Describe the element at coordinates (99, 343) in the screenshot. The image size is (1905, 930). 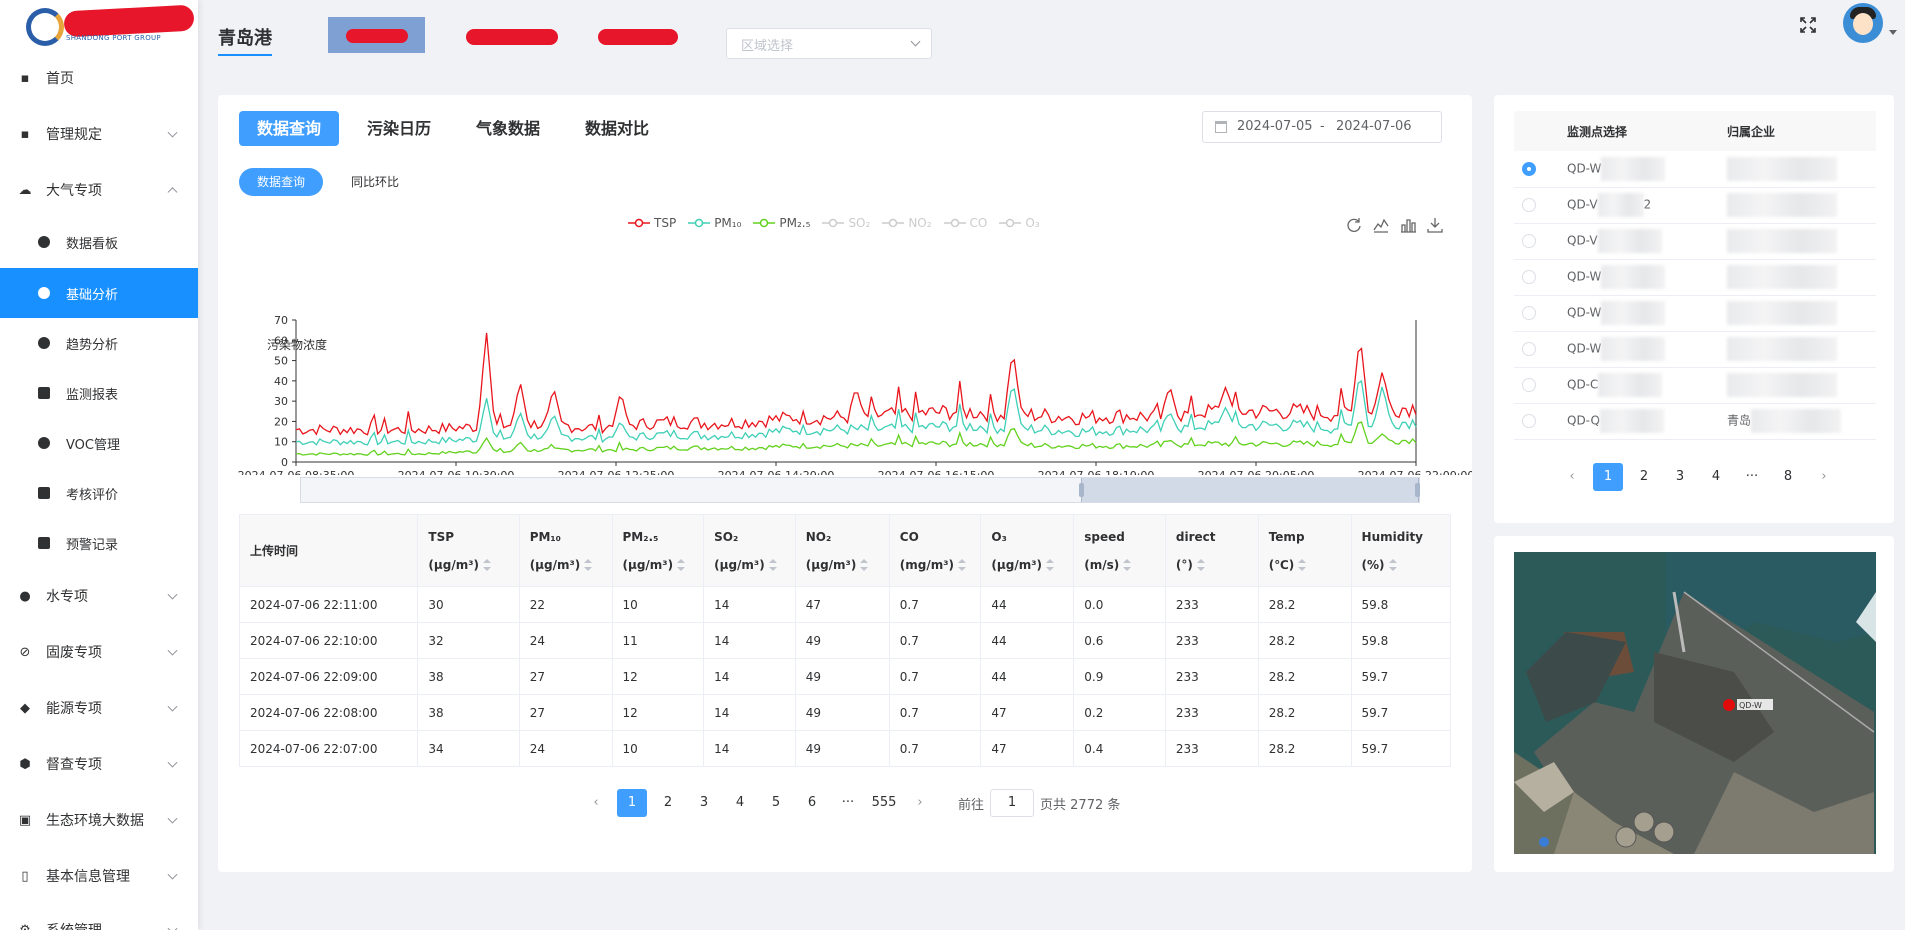
I see `submenu-trend-analysis: 趋势分析` at that location.